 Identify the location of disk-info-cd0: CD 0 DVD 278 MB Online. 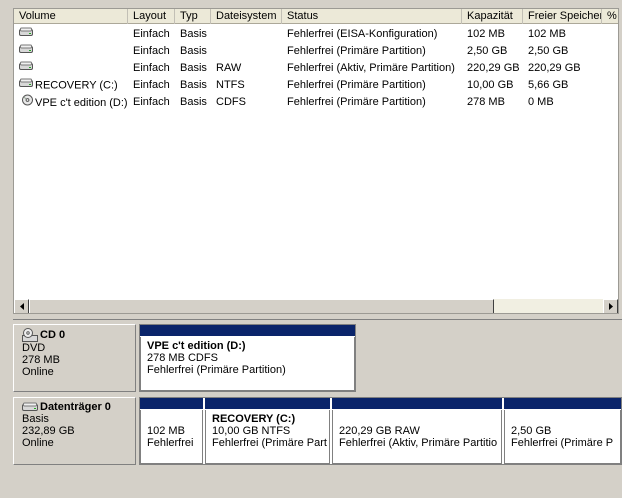
(74, 358).